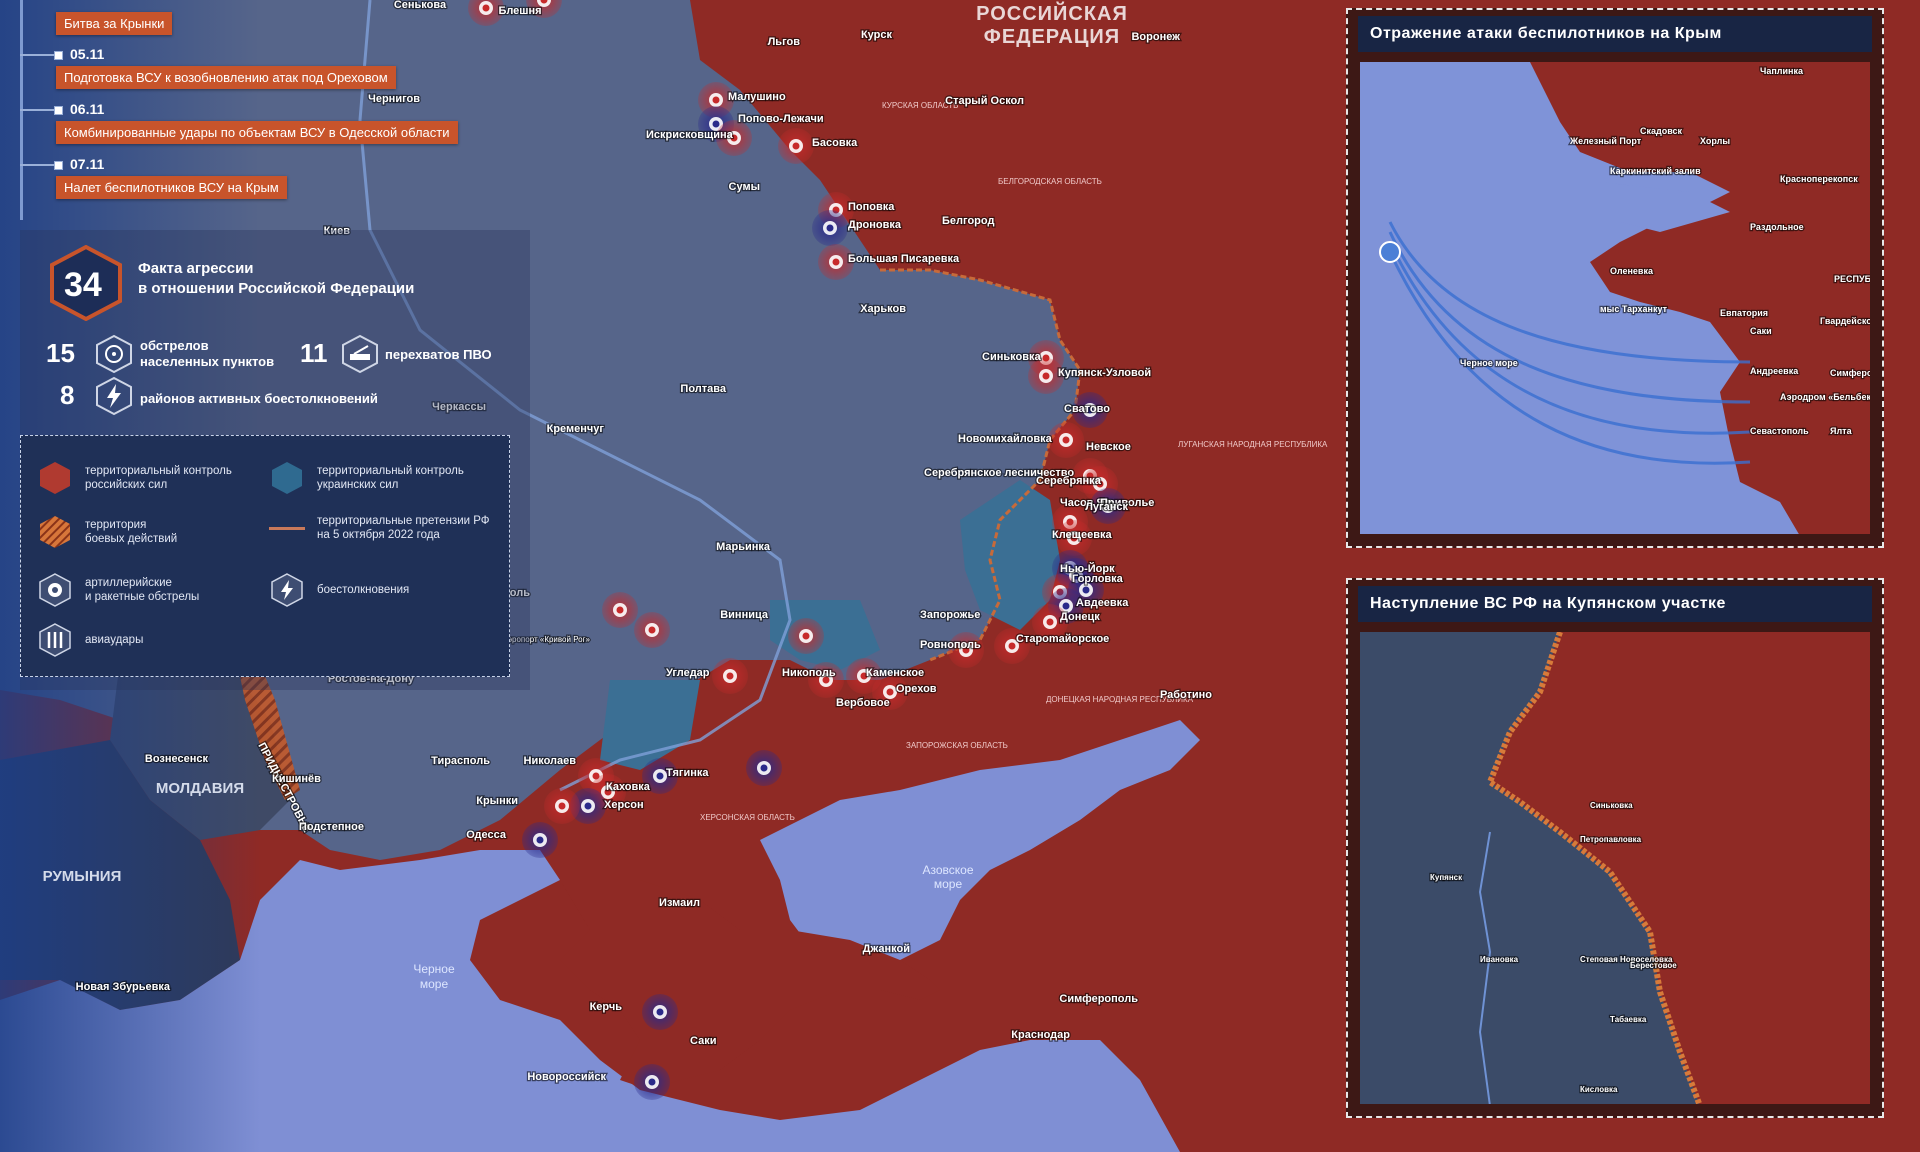  I want to click on inset-place-label: Красноперекопск, so click(1819, 179).